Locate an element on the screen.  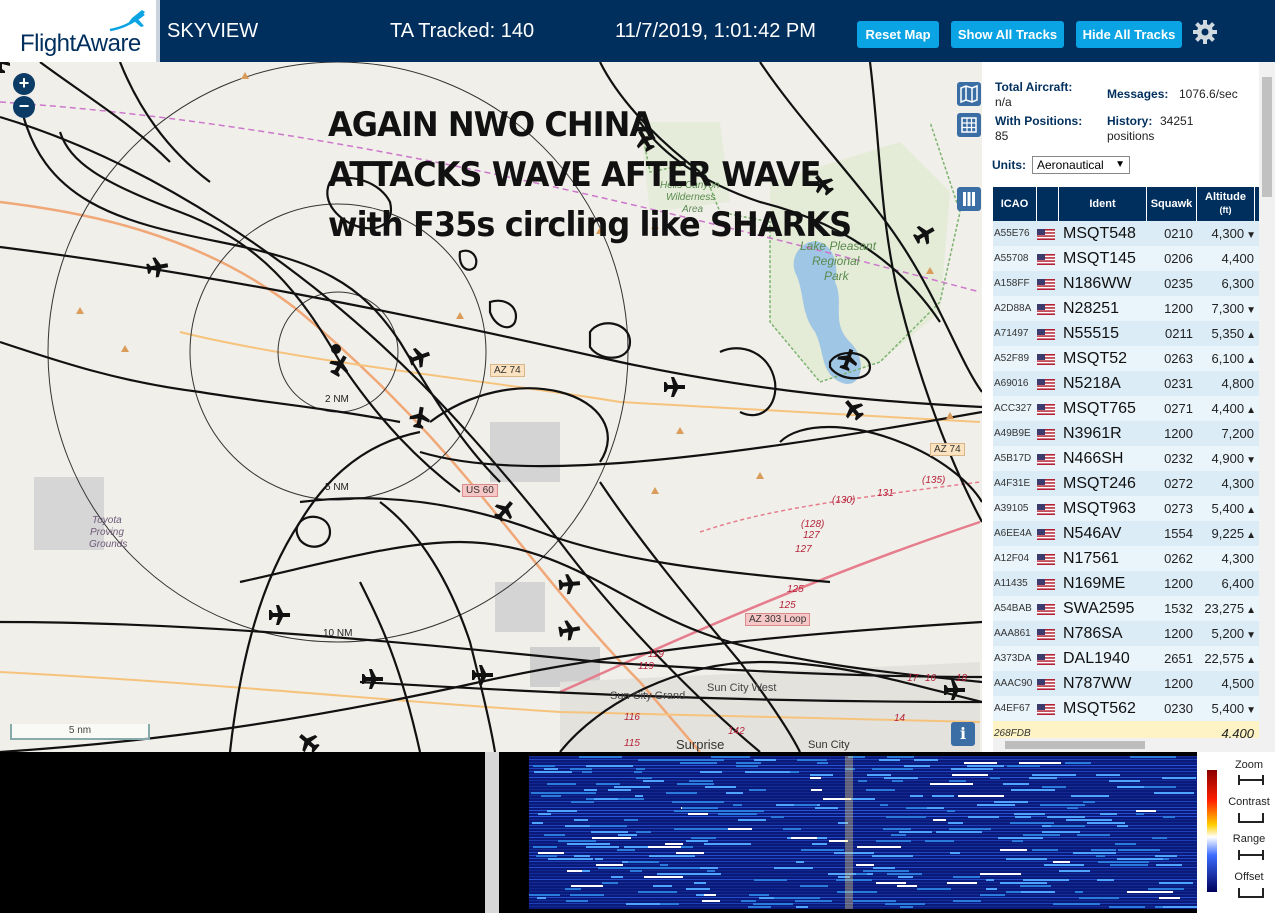
show-all-tracks-button: Show All Tracks is located at coordinates (1007, 34).